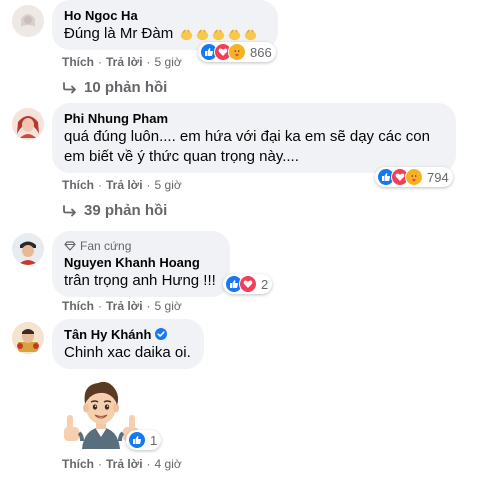  Describe the element at coordinates (161, 334) in the screenshot. I see `verified-badge-icon` at that location.